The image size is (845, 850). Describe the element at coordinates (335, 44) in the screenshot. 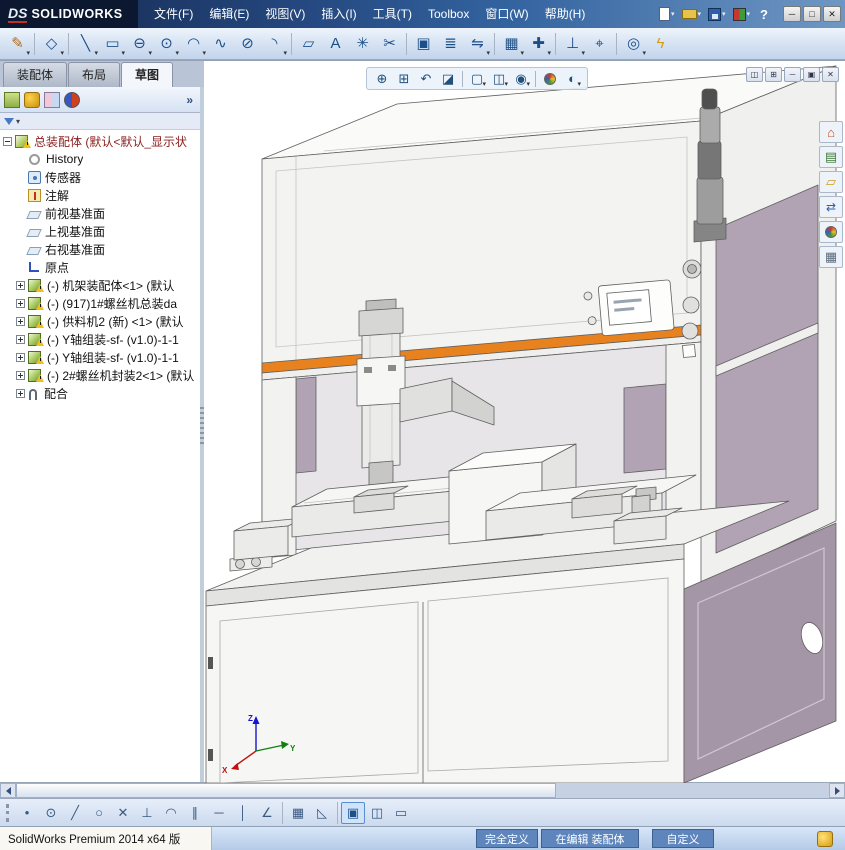

I see `text-button: A` at that location.